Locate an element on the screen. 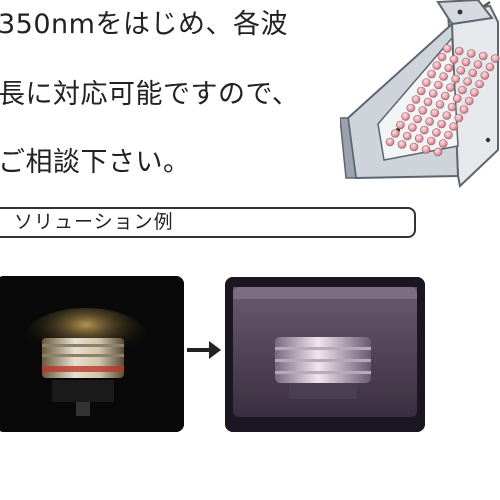 This screenshot has height=500, width=500. solution-example-heading: ソリューション例 is located at coordinates (208, 222).